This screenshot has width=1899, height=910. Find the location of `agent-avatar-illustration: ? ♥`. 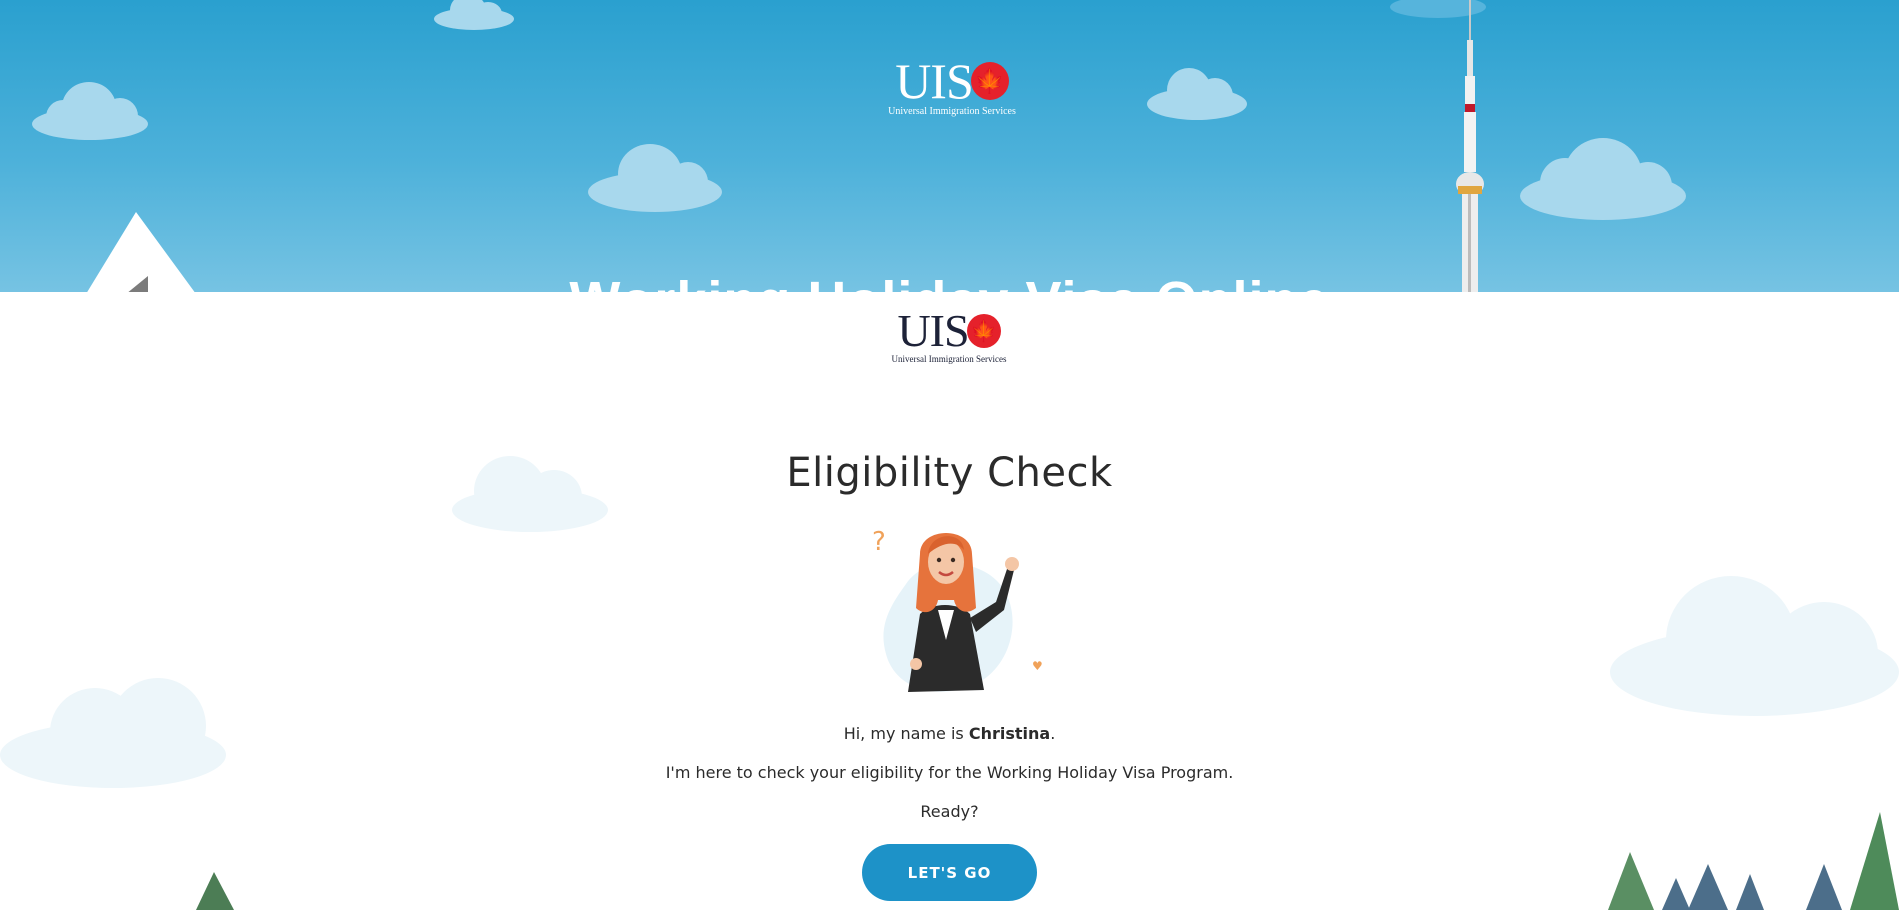

agent-avatar-illustration: ? ♥ is located at coordinates (957, 609).